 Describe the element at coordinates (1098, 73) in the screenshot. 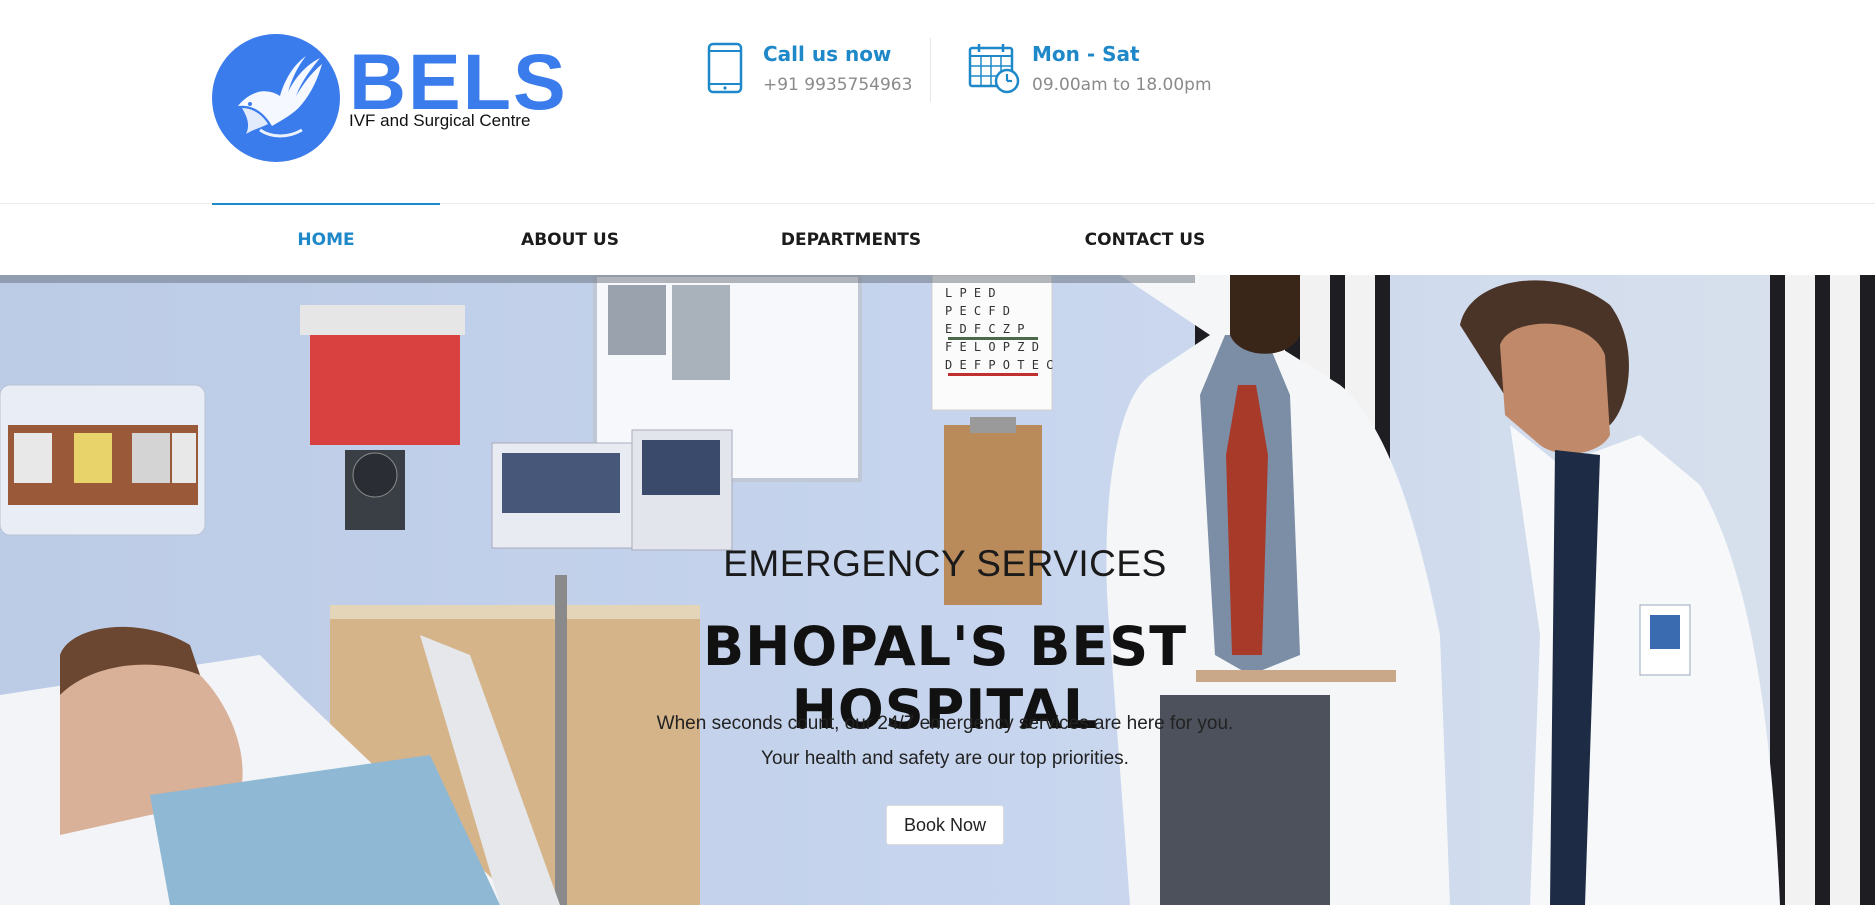

I see `hours-info: Mon - Sat 09.00am to 18.00pm` at that location.